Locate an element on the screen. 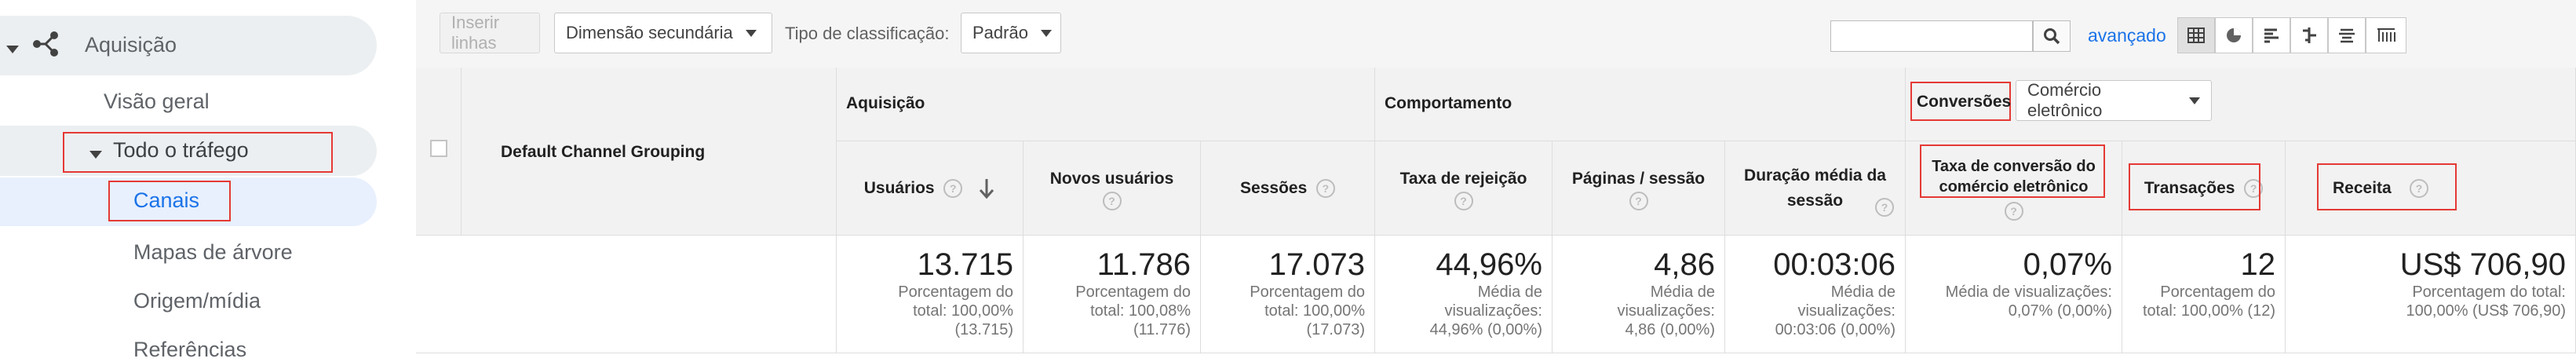 The width and height of the screenshot is (2576, 362). dimension-header: Default Channel Grouping is located at coordinates (603, 152).